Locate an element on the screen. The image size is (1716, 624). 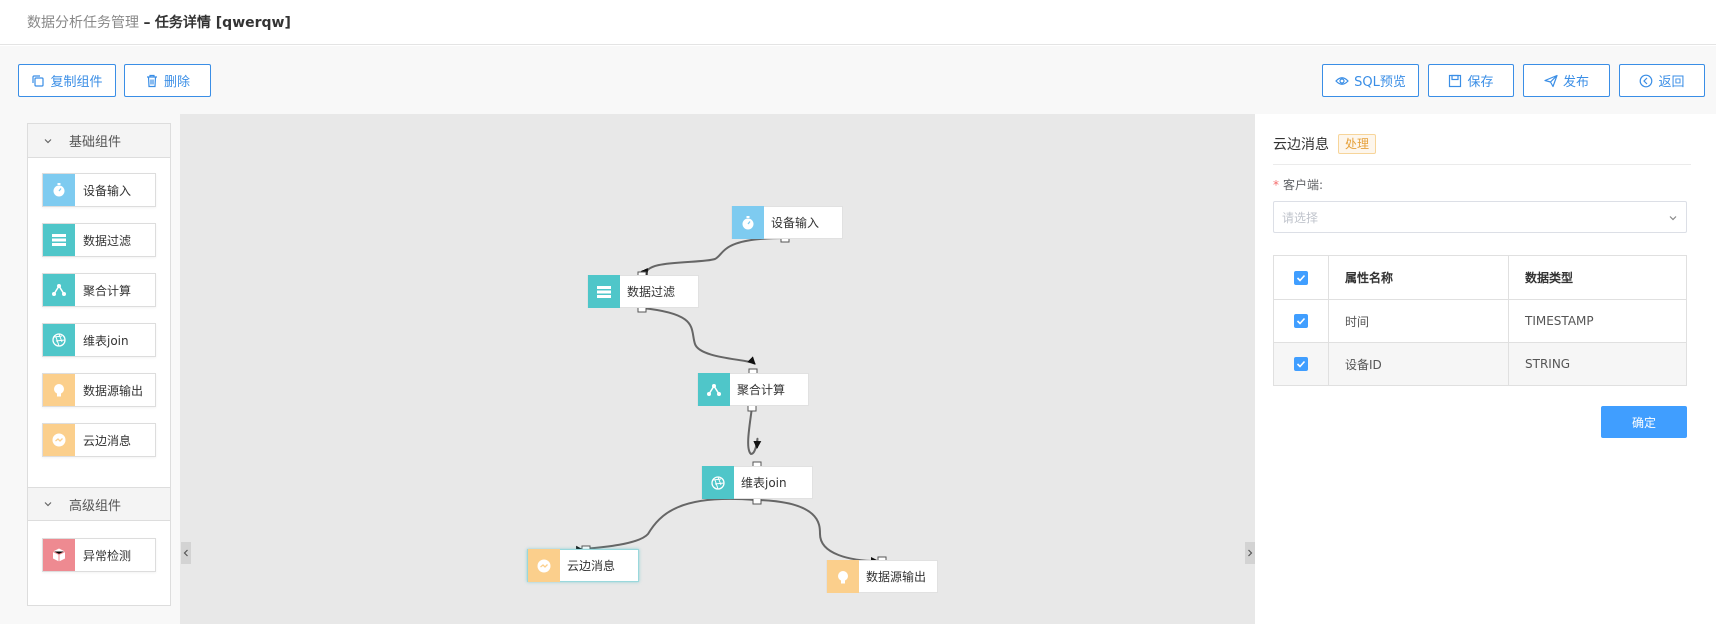
palette-item-device-input: 设备输入 is located at coordinates (99, 190).